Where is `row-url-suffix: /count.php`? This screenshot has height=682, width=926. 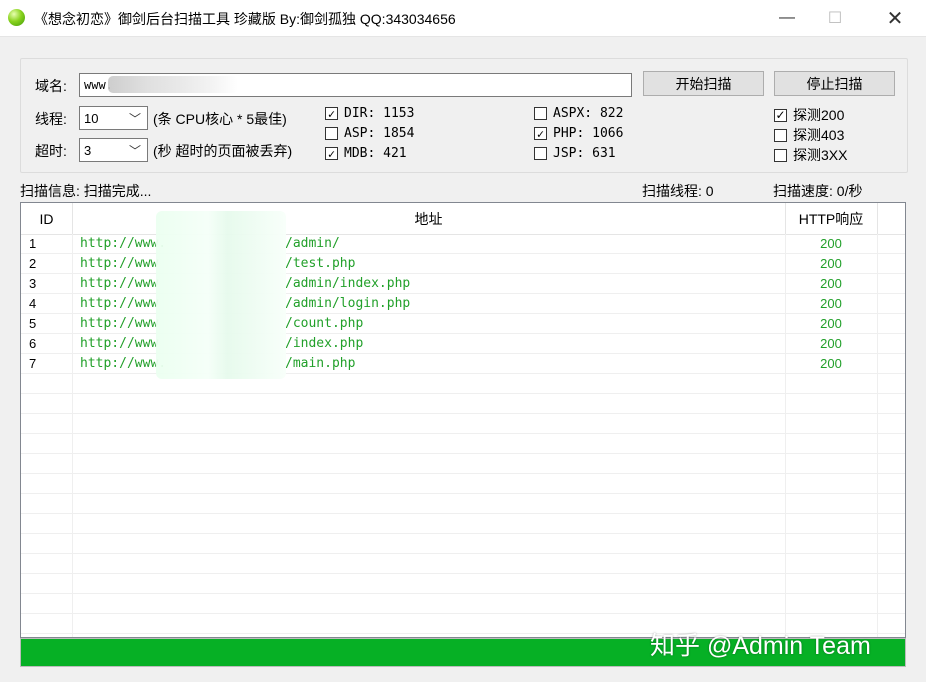 row-url-suffix: /count.php is located at coordinates (324, 323).